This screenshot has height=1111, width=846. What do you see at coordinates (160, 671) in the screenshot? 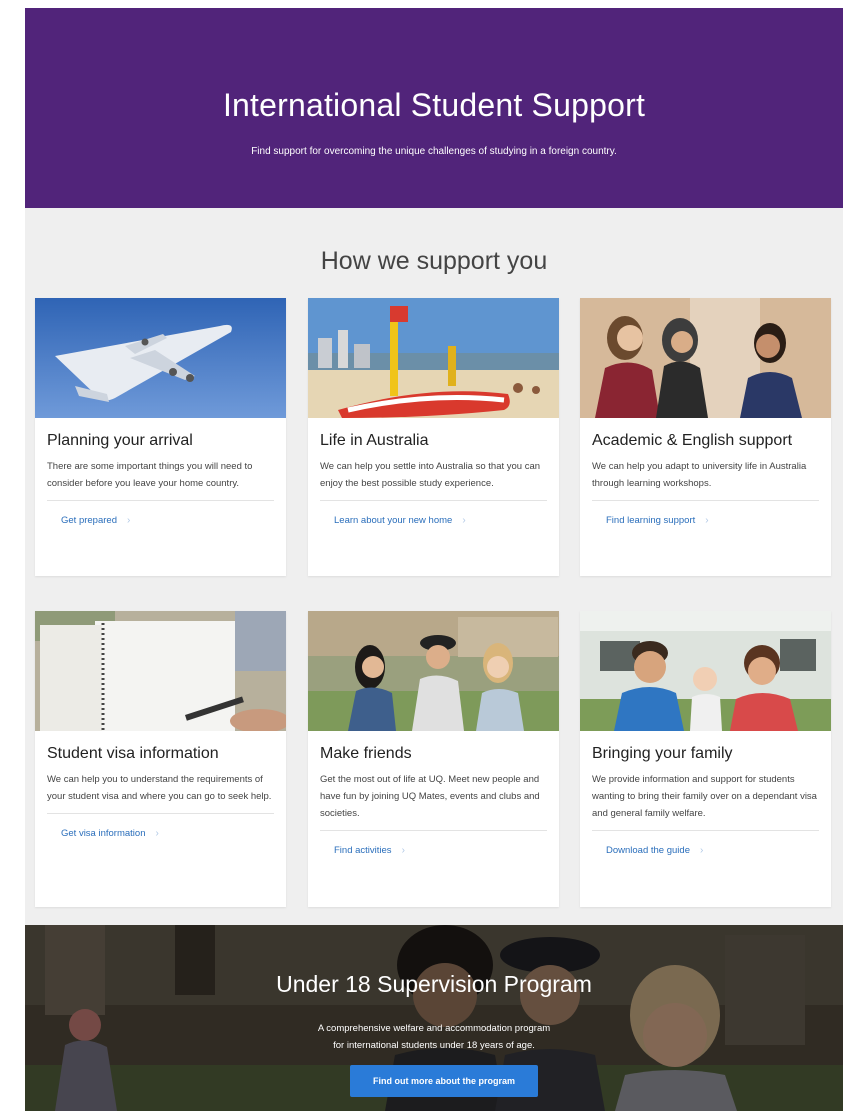
I see `notebook-photo` at bounding box center [160, 671].